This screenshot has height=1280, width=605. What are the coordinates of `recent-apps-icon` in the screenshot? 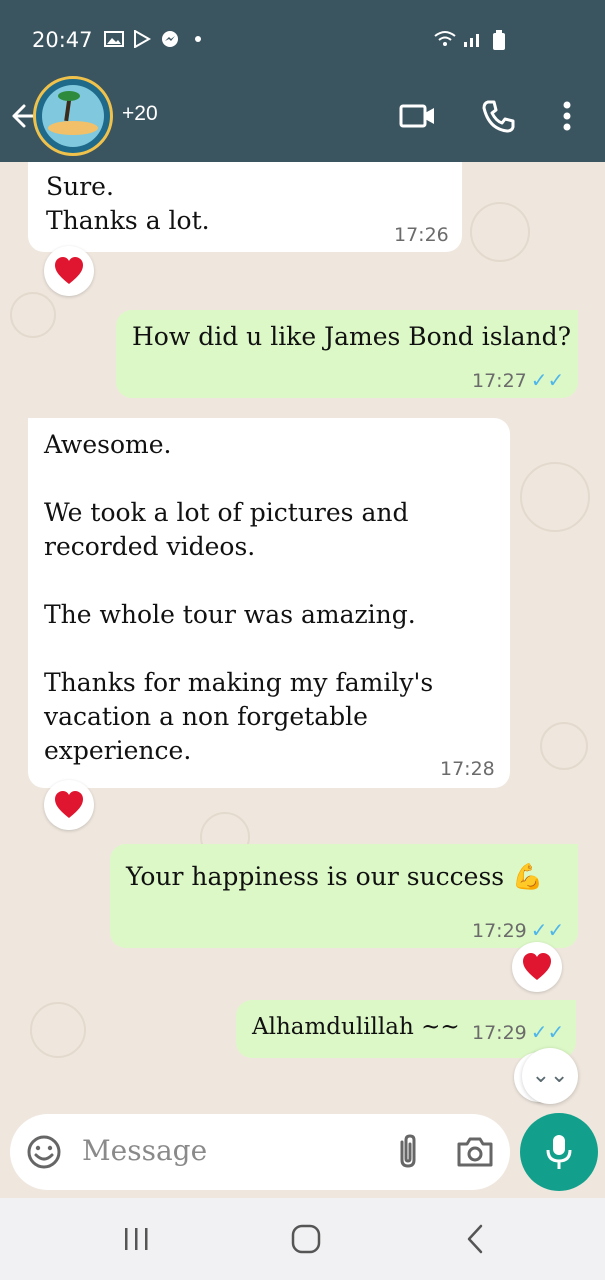 It's located at (136, 1239).